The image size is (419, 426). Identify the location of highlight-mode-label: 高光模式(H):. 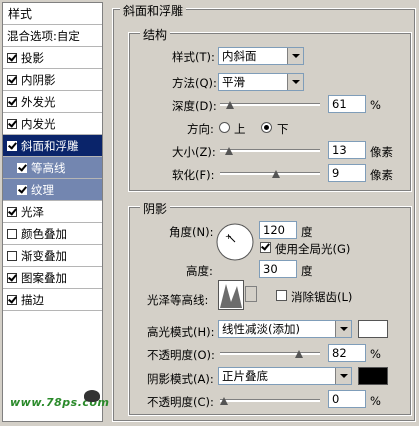
(181, 332).